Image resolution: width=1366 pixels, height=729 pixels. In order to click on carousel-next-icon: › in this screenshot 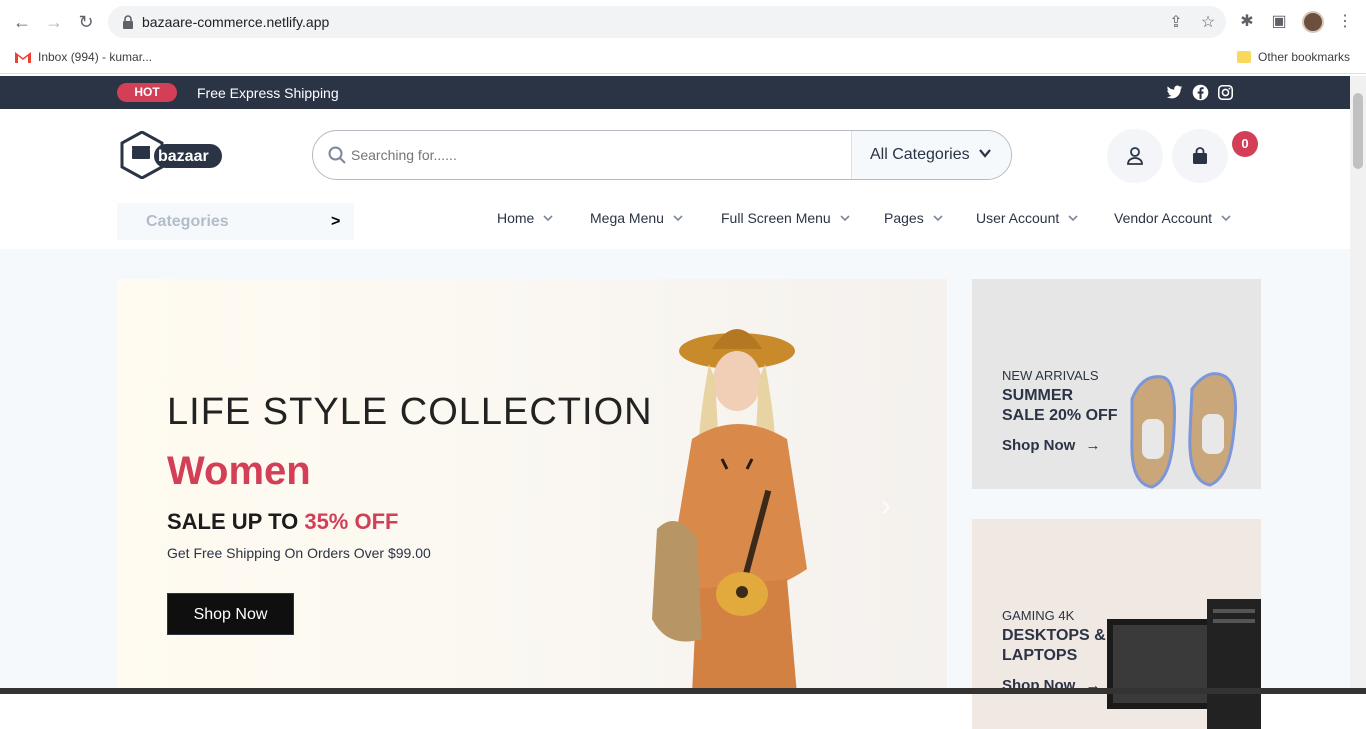, I will do `click(893, 505)`.